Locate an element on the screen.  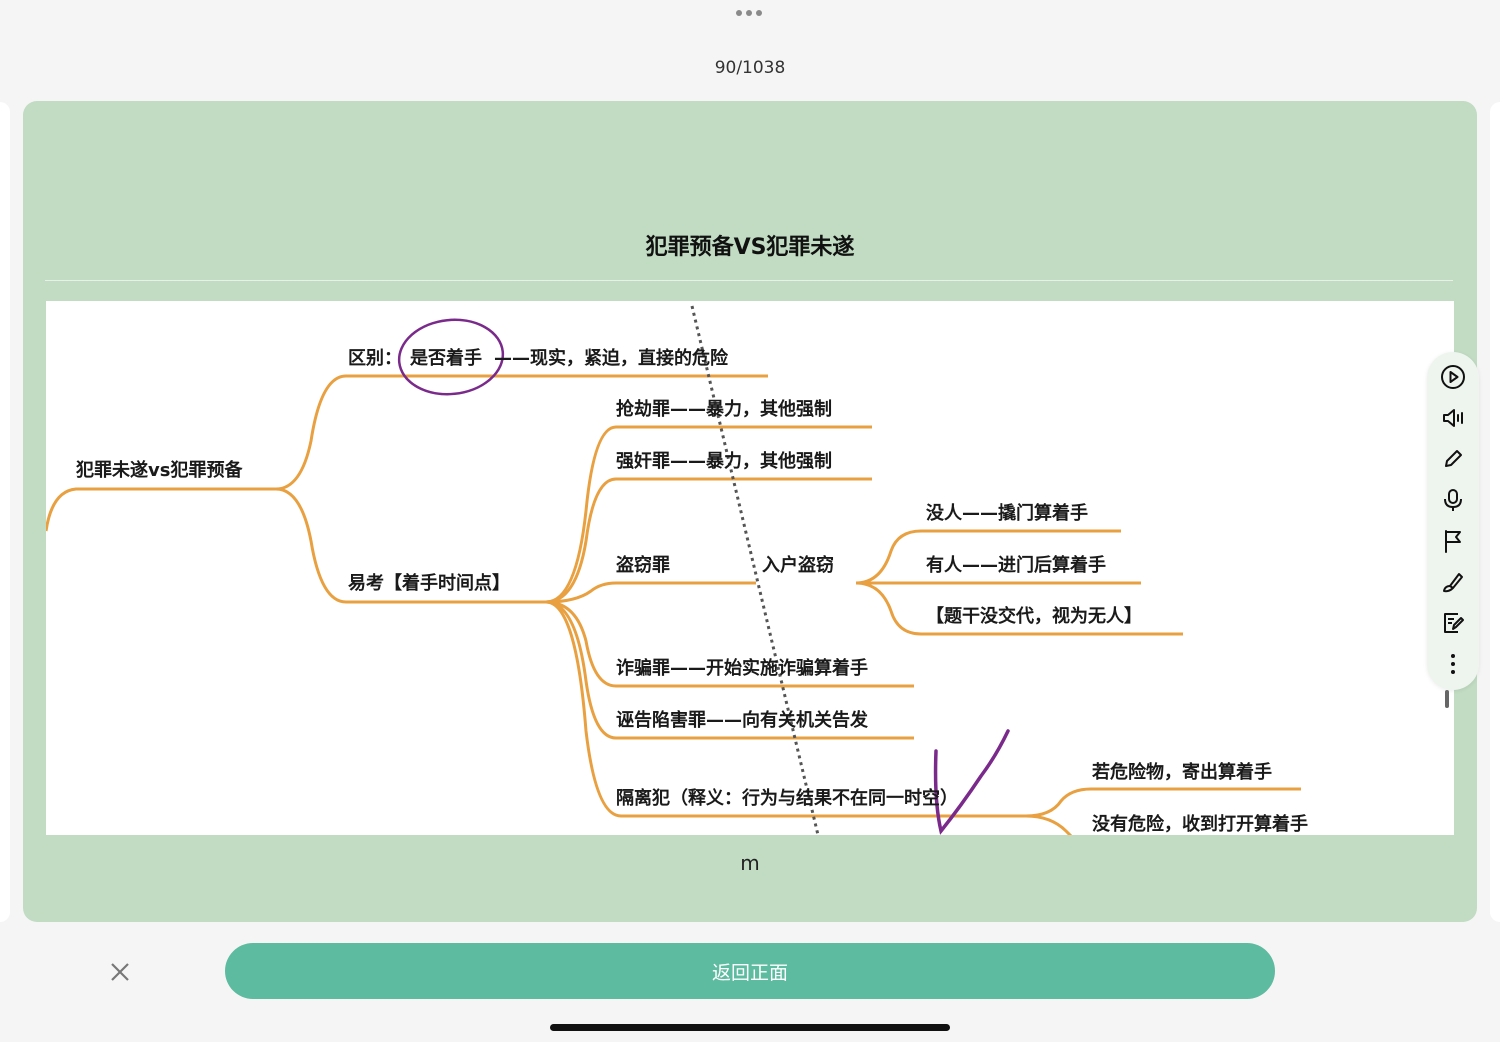
flag-icon is located at coordinates (1453, 541).